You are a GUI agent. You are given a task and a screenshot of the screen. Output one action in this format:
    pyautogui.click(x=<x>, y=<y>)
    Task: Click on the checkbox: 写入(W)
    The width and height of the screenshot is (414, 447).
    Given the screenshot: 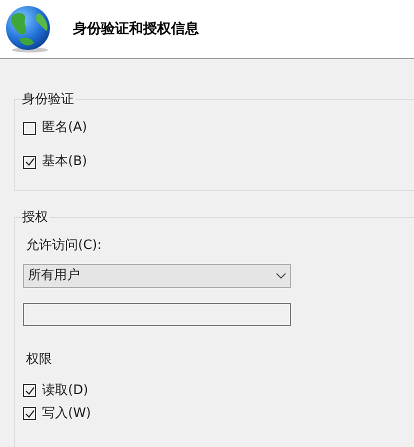 What is the action you would take?
    pyautogui.click(x=218, y=413)
    